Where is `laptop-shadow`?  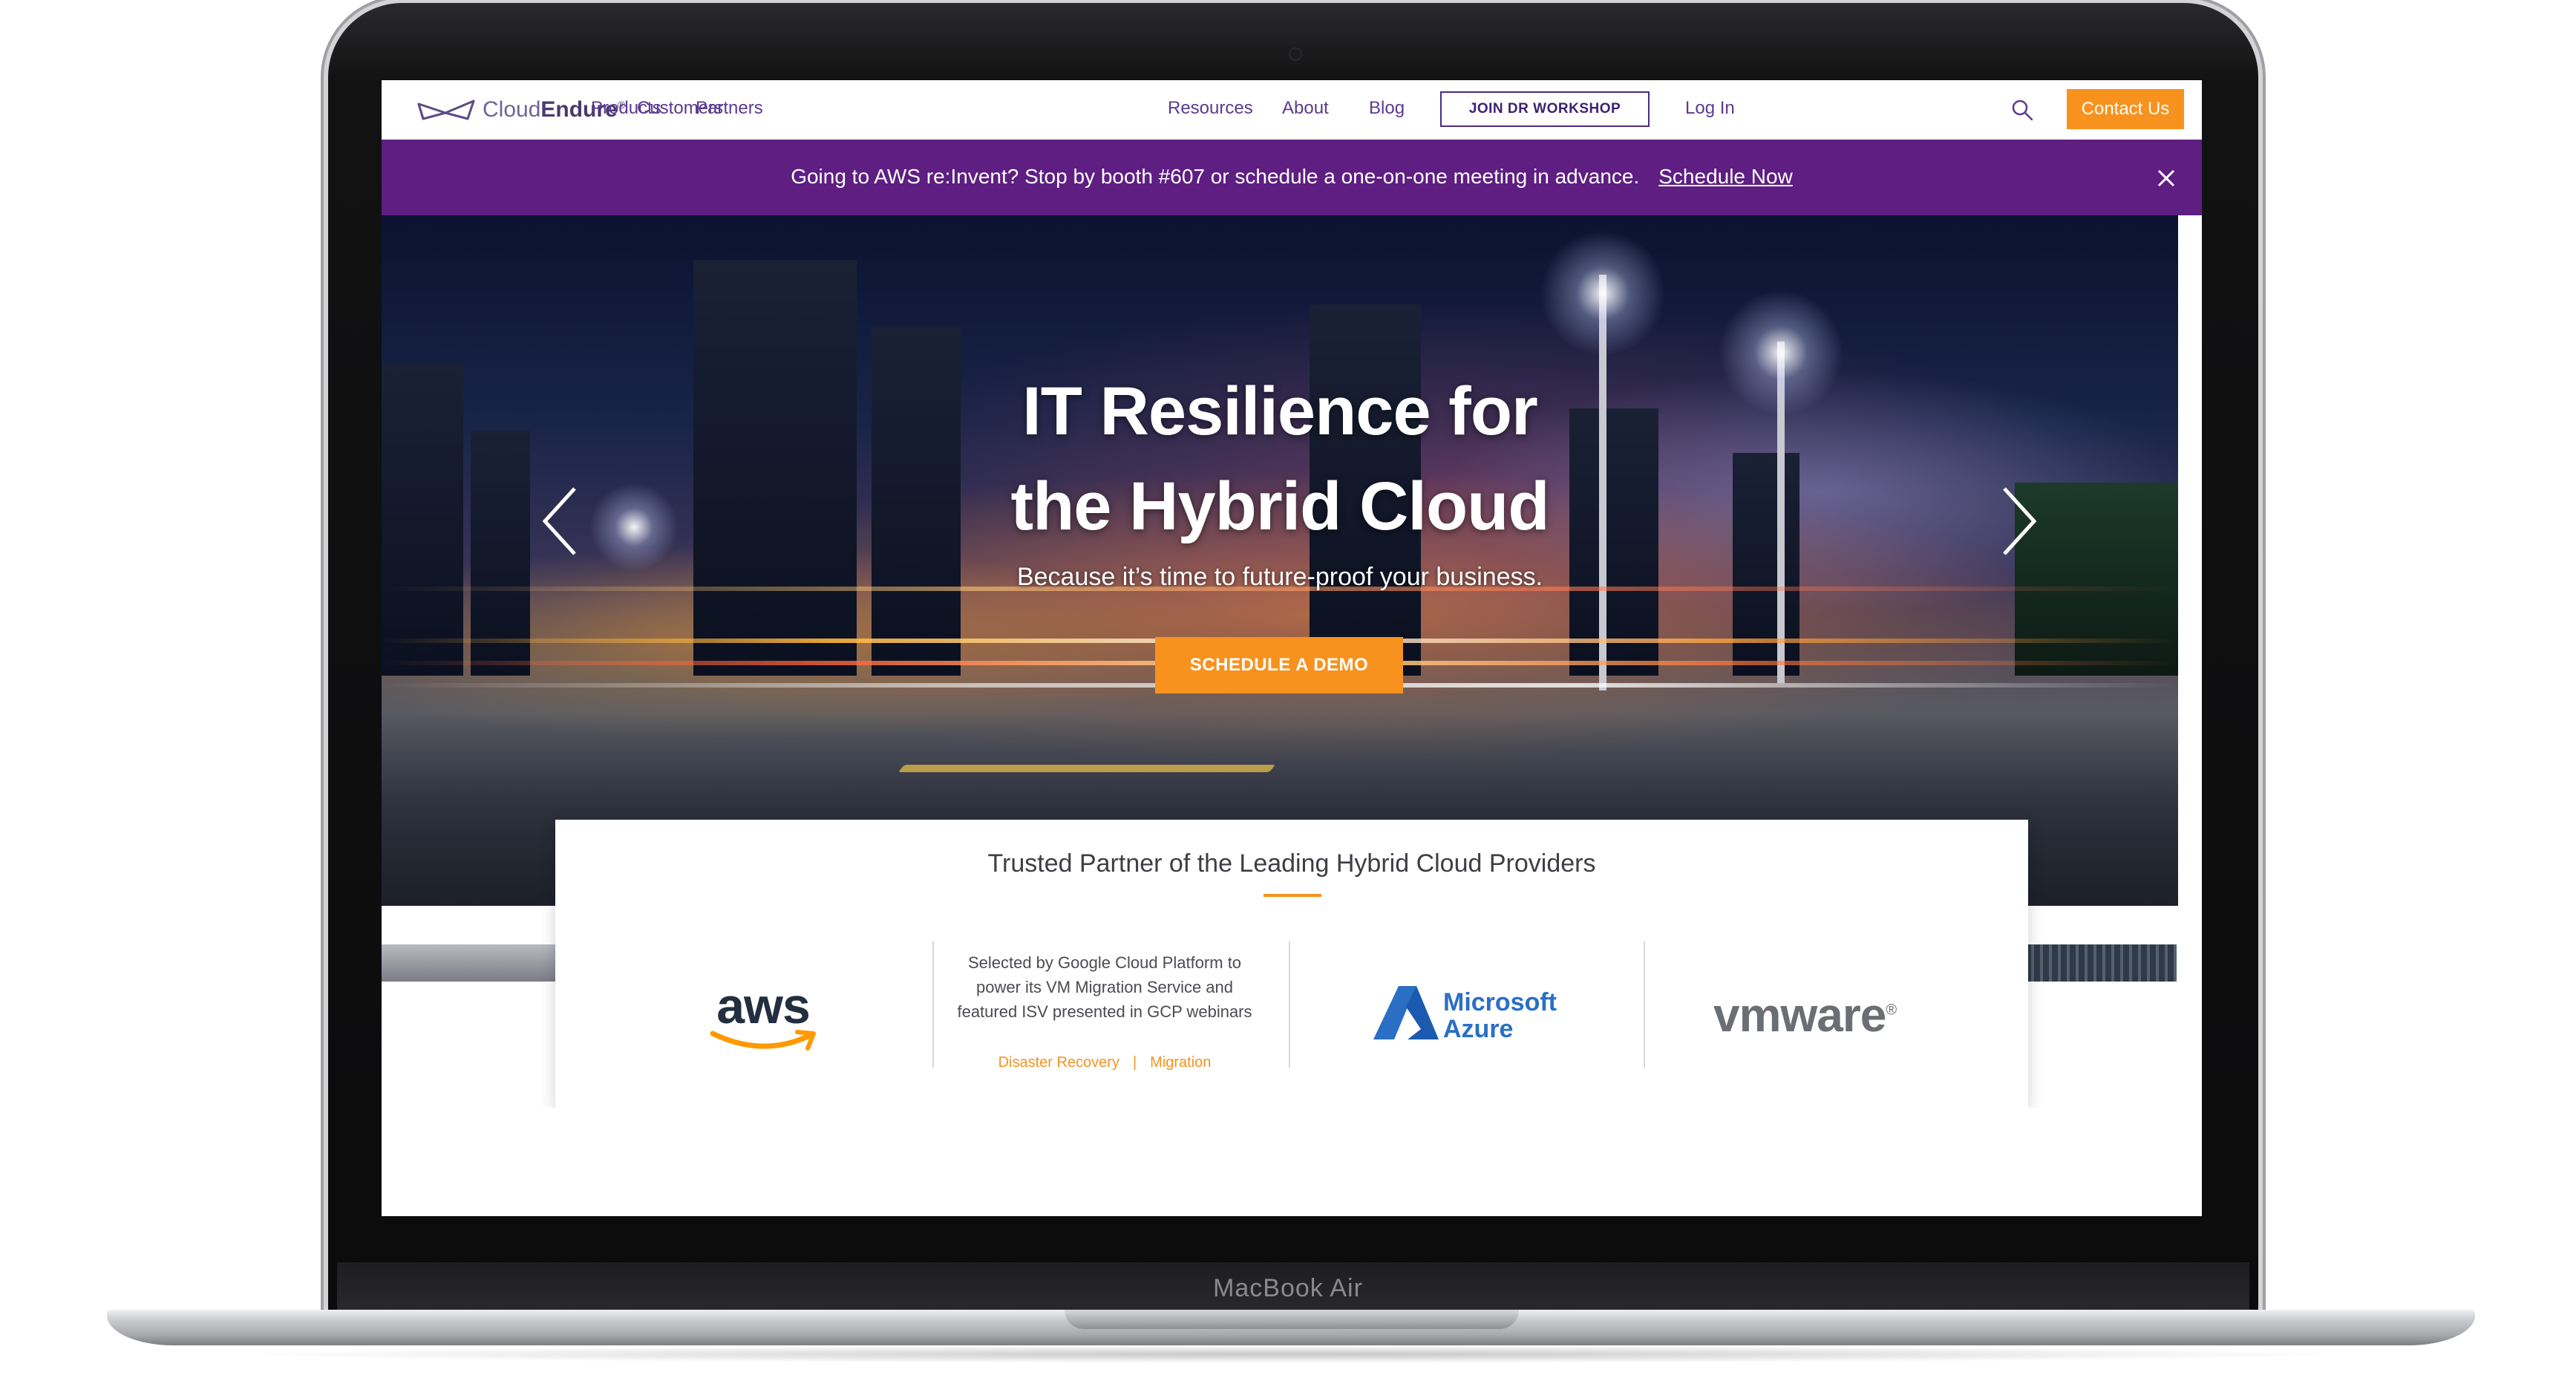 laptop-shadow is located at coordinates (1292, 1354).